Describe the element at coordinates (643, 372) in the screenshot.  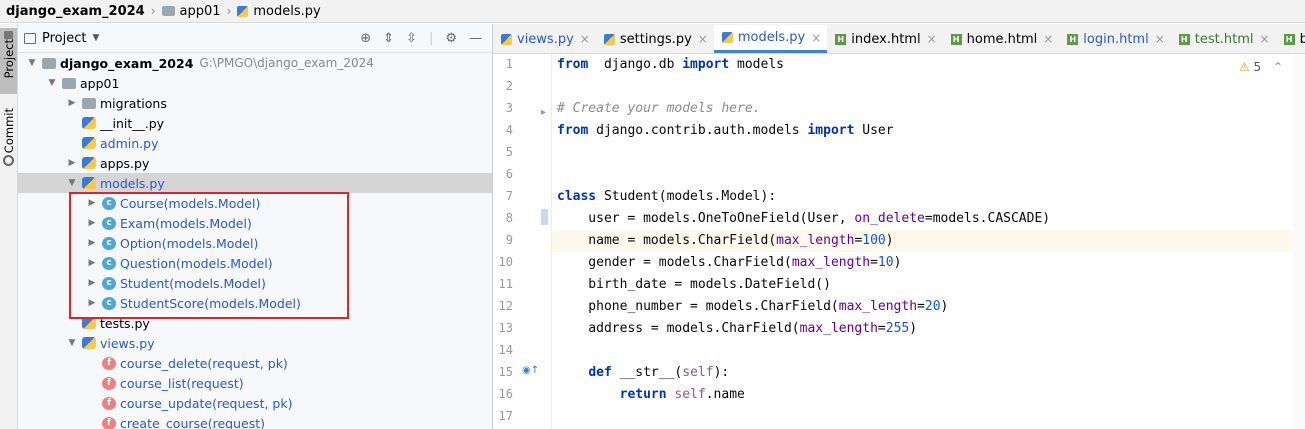
I see `code-line: def __str__(self):` at that location.